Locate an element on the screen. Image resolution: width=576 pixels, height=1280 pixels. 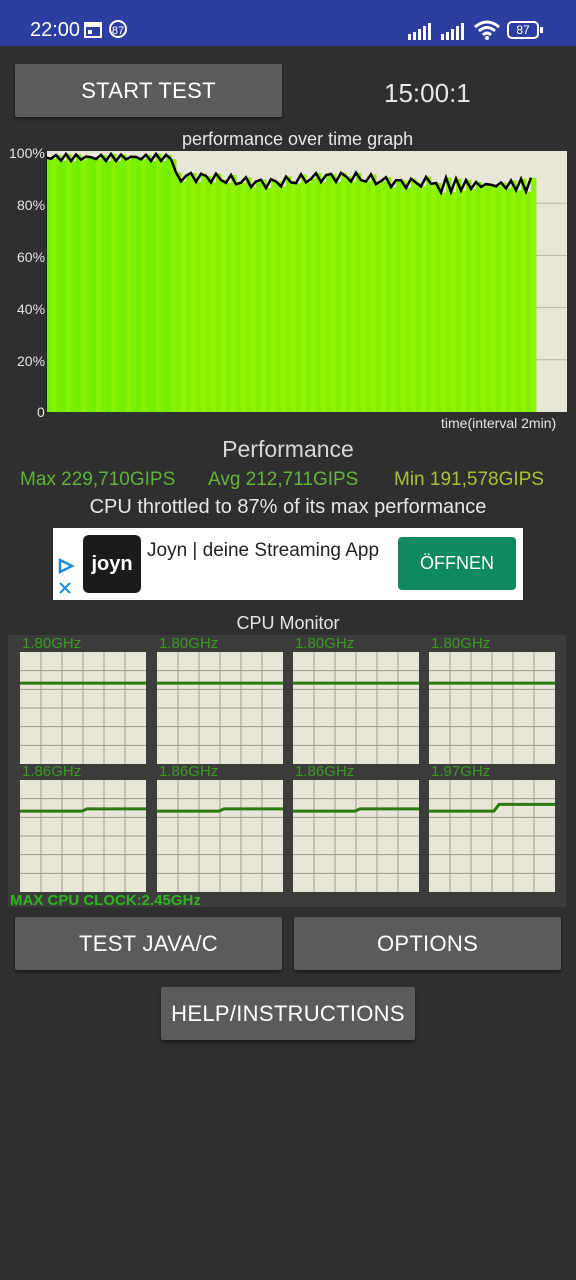
battery-level: 87 is located at coordinates (523, 30).